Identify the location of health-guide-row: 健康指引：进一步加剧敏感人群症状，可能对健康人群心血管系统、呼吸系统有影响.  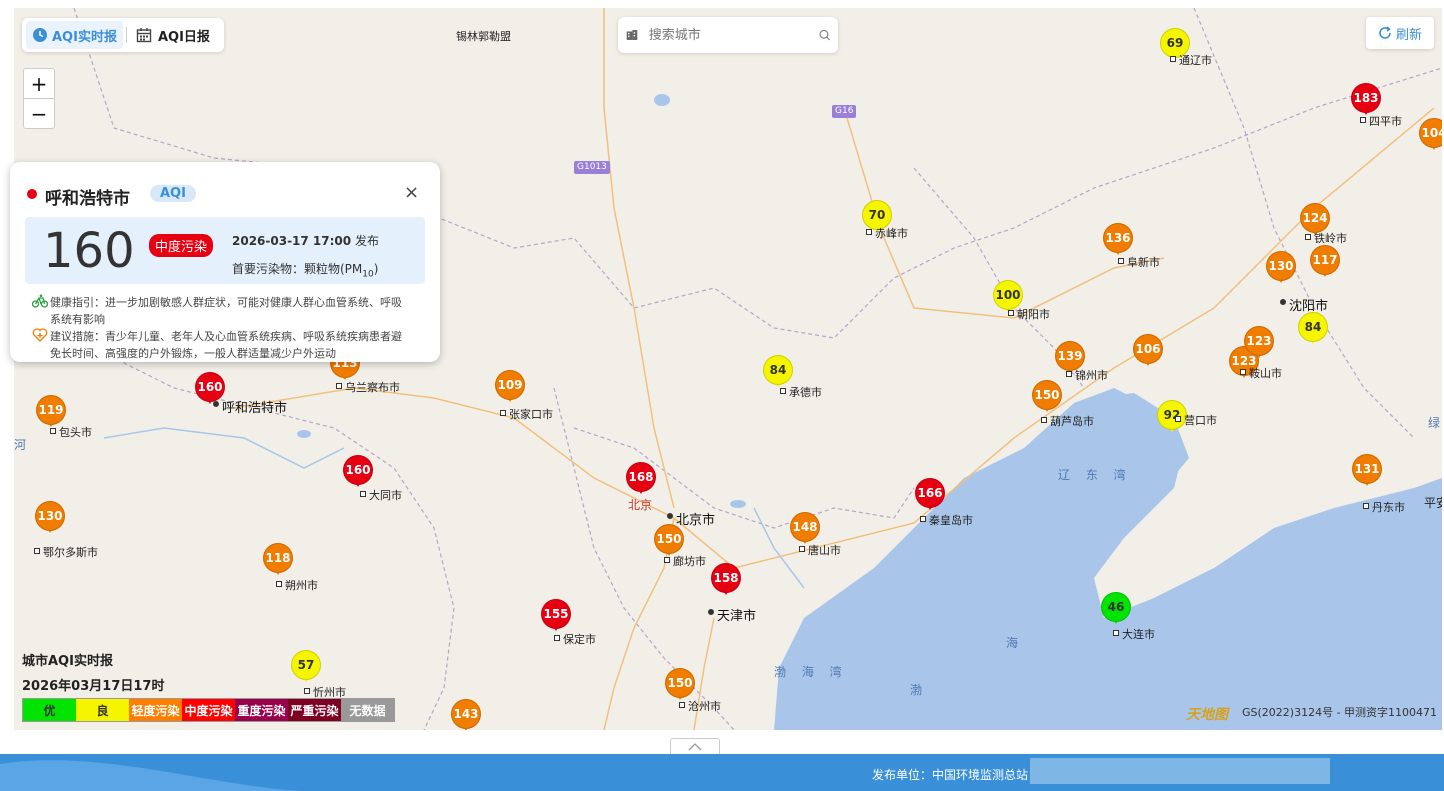
(221, 311).